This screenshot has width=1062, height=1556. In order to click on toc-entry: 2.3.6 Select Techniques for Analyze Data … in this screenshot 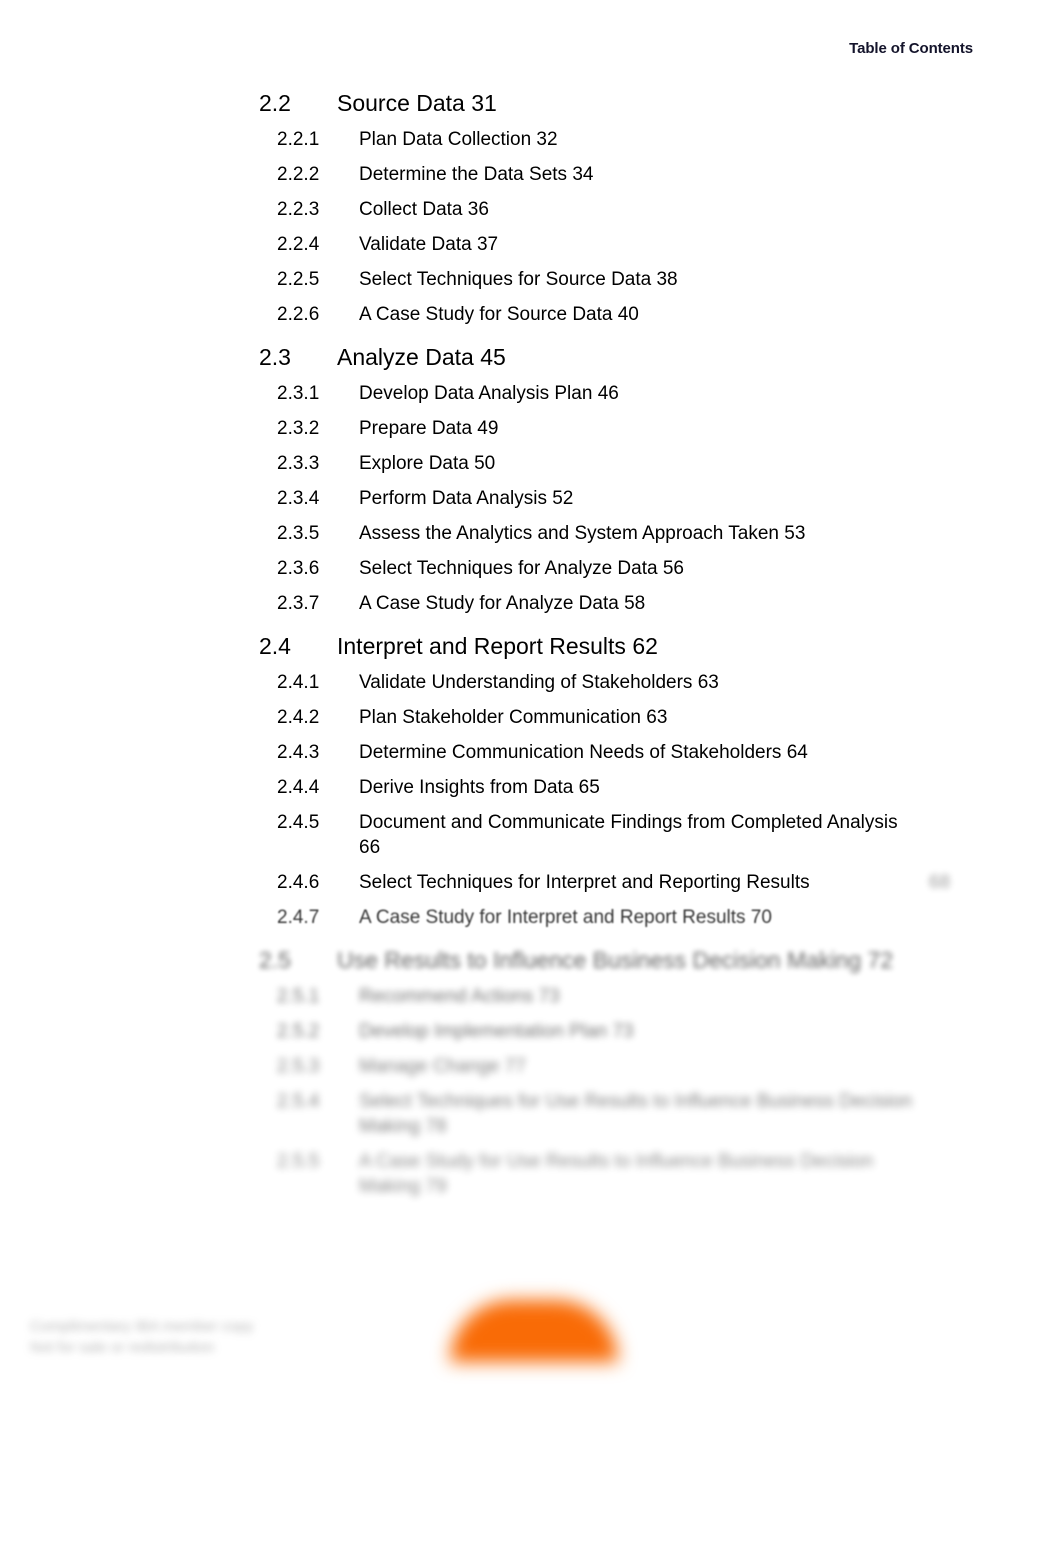, I will do `click(531, 568)`.